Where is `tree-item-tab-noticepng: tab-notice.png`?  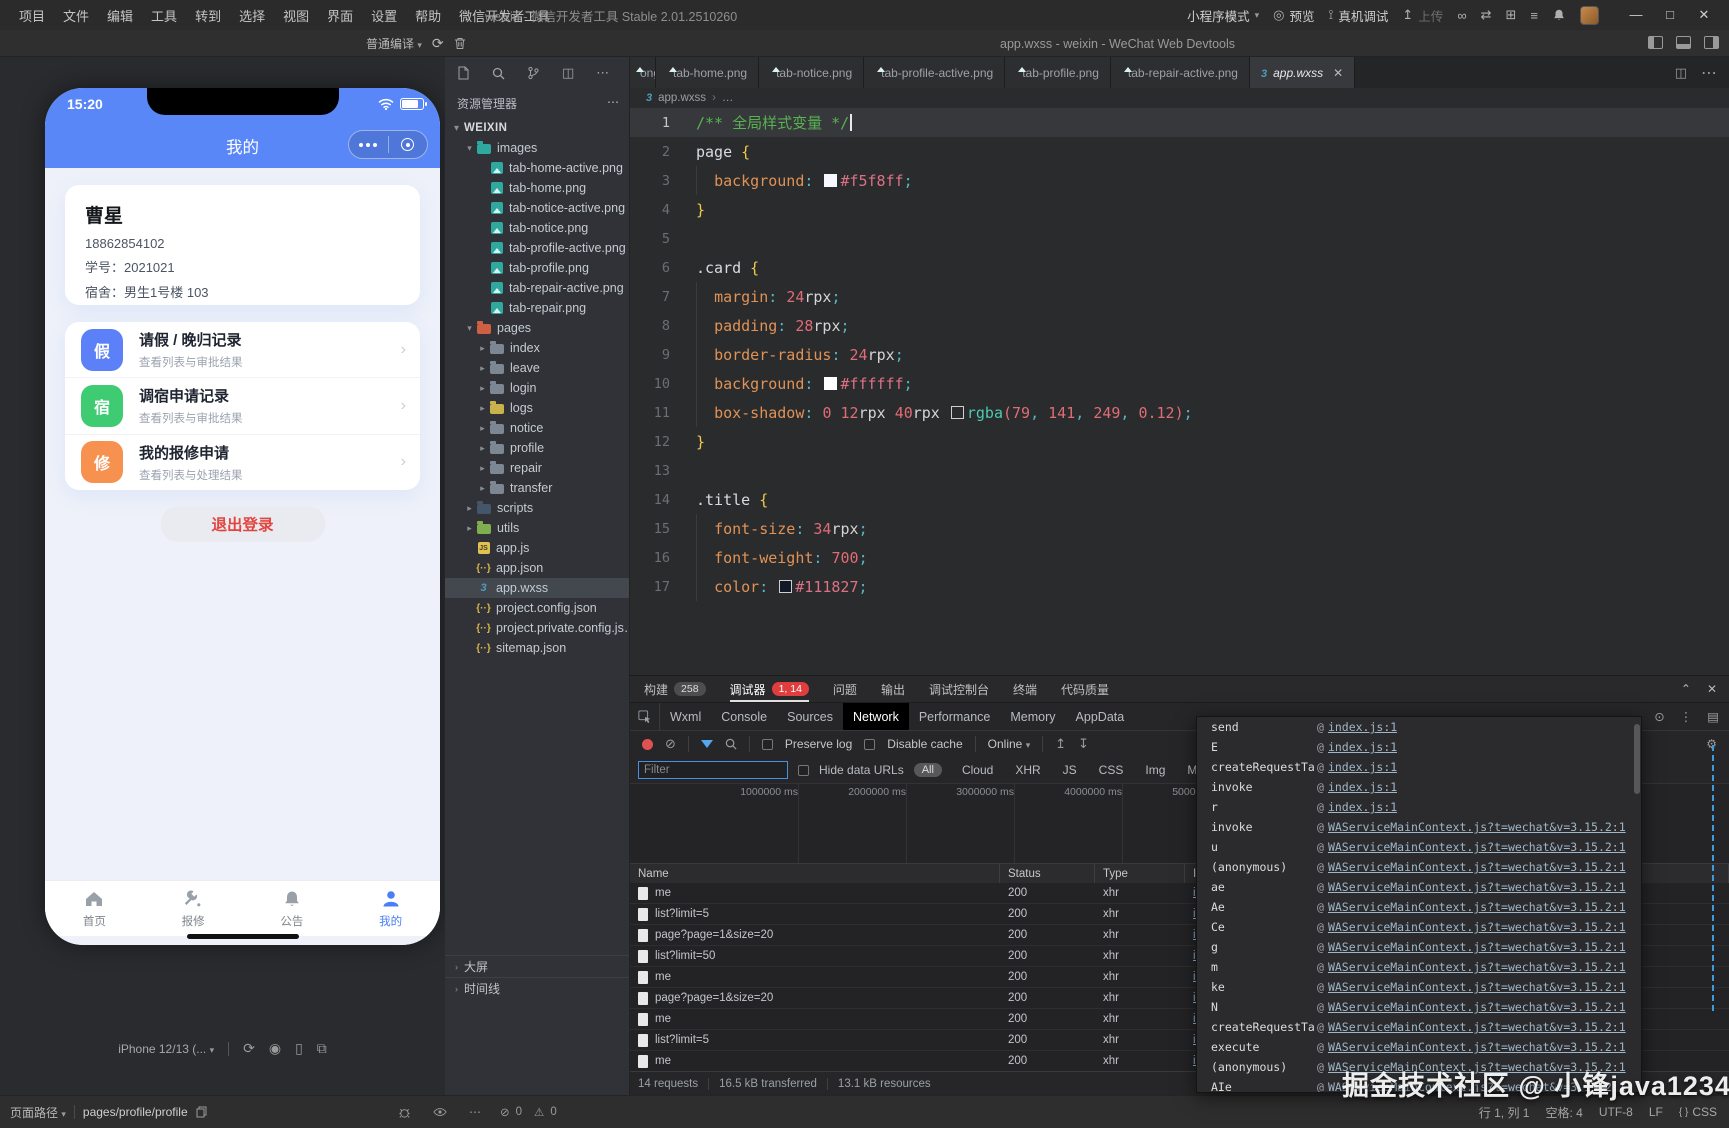
tree-item-tab-noticepng: tab-notice.png is located at coordinates (537, 228).